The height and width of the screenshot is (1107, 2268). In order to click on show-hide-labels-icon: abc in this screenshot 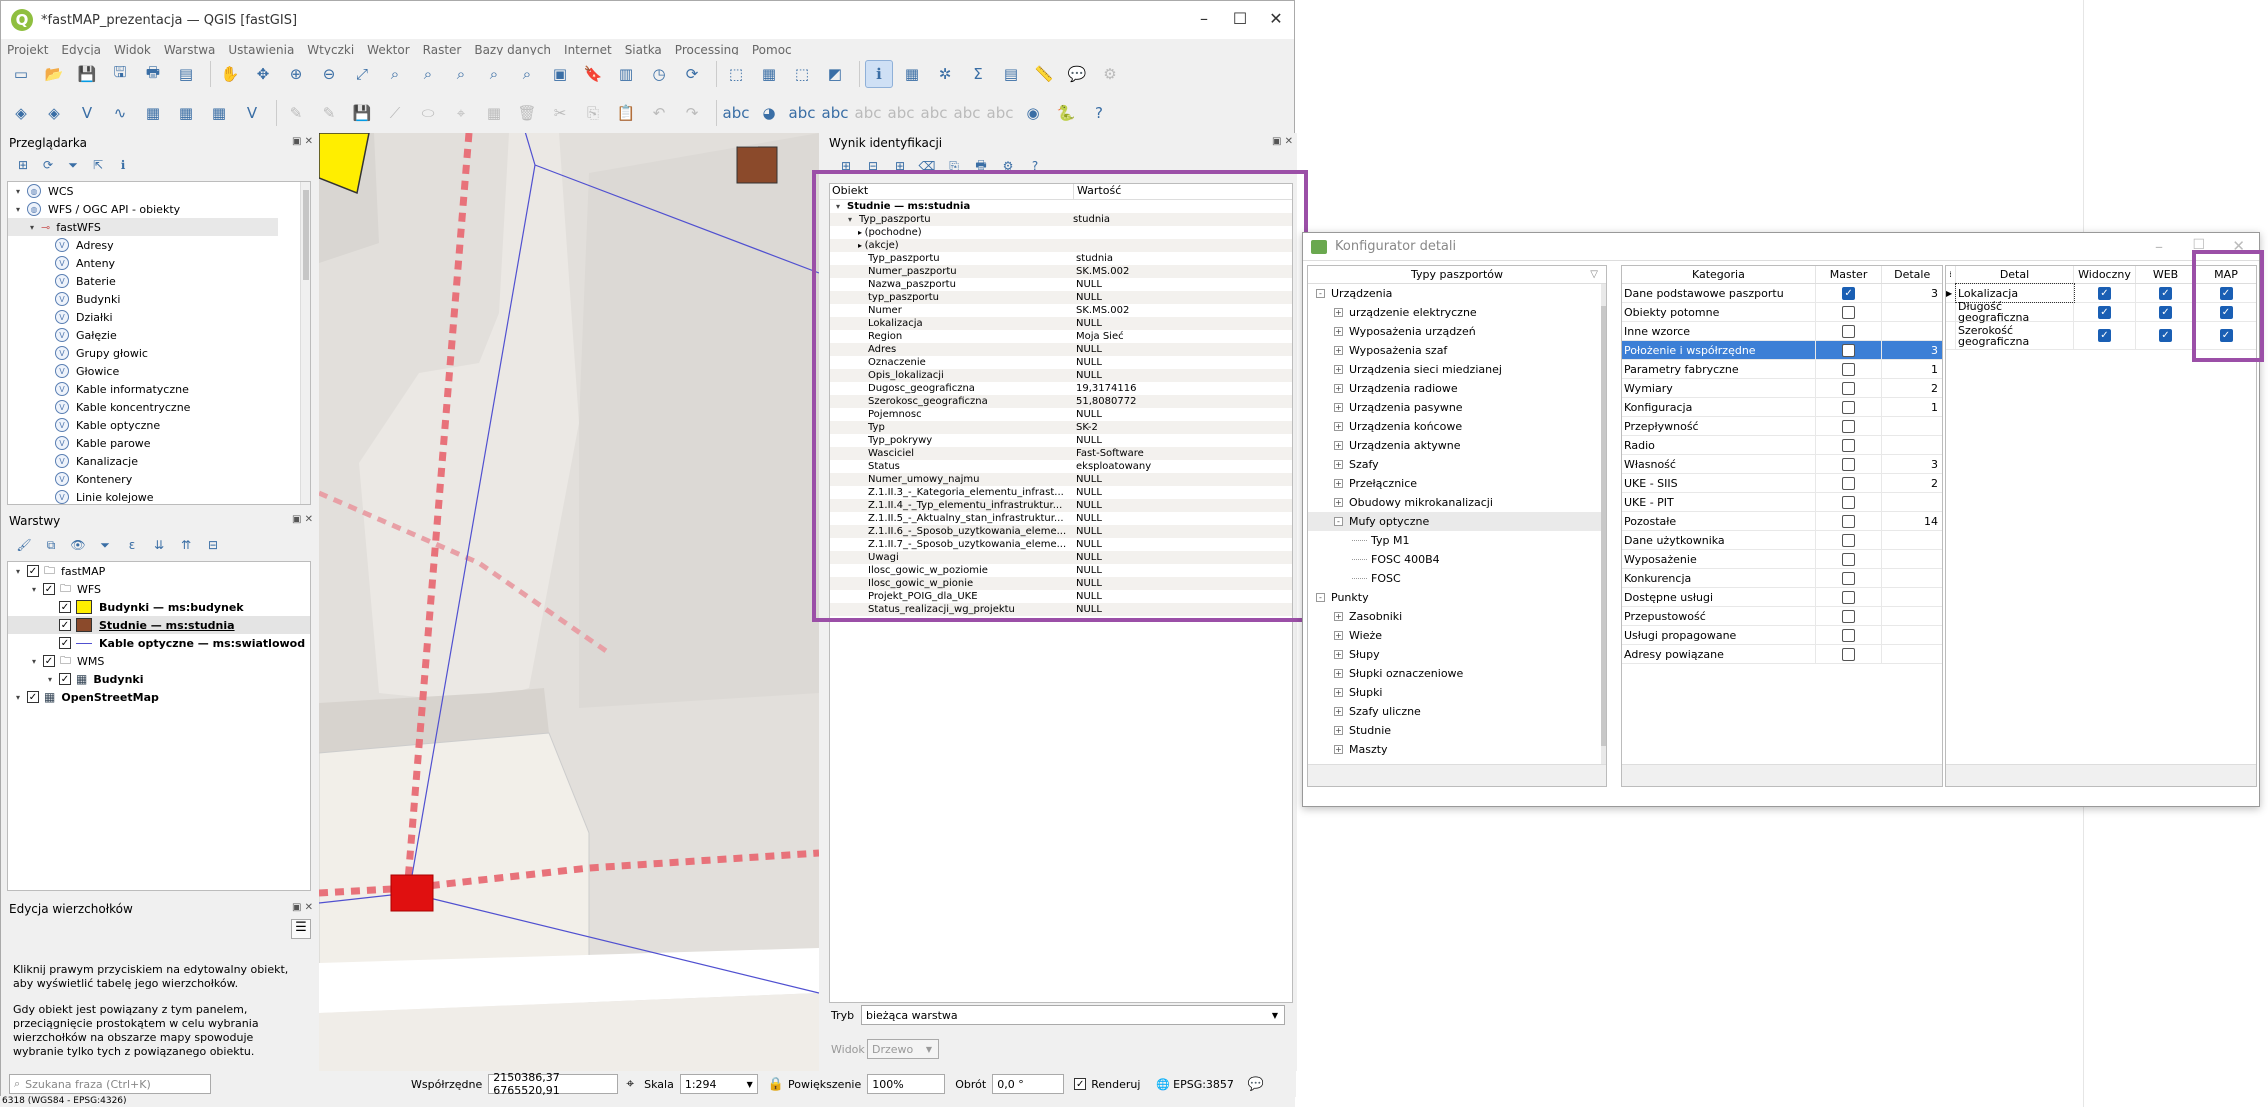, I will do `click(967, 113)`.